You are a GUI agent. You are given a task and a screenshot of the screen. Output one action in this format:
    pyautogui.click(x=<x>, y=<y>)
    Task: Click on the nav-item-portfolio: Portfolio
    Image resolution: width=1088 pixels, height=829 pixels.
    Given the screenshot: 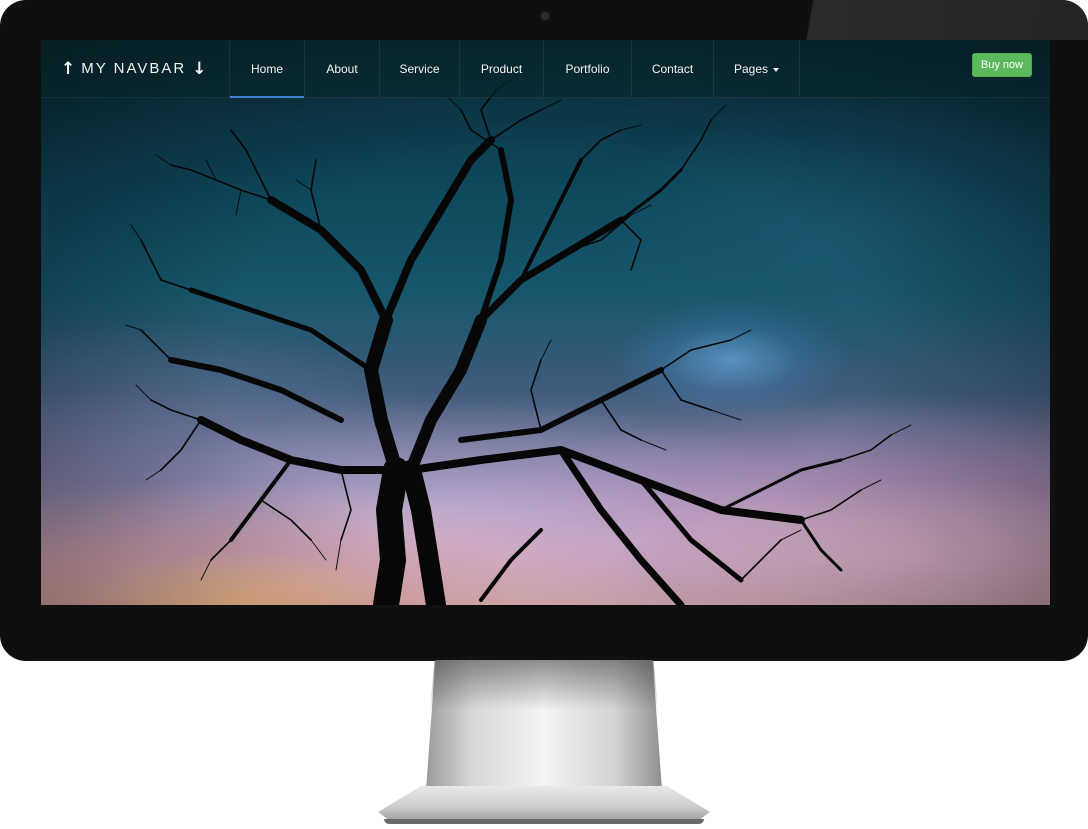 What is the action you would take?
    pyautogui.click(x=588, y=68)
    